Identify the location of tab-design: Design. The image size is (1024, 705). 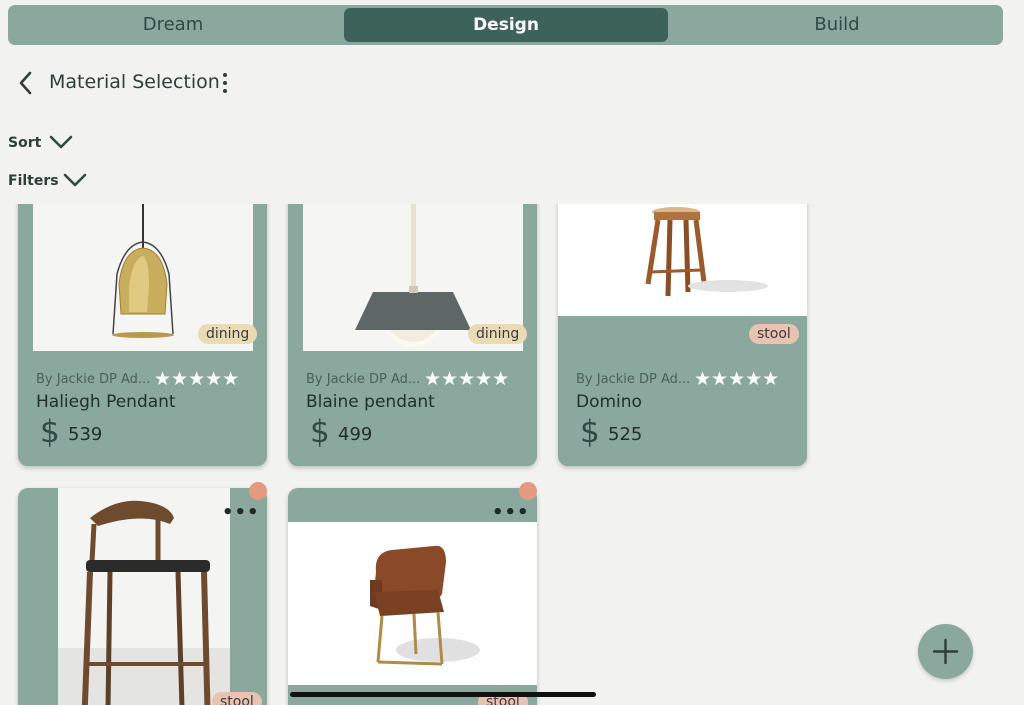
(506, 25).